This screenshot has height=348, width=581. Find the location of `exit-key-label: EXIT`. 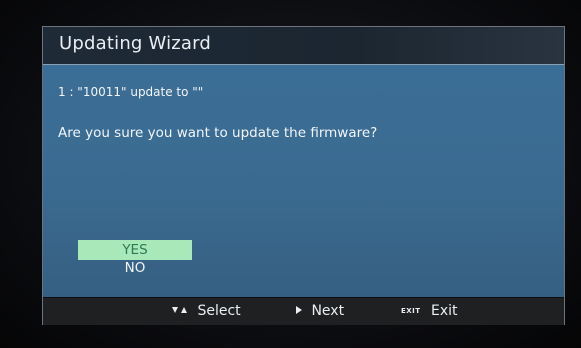

exit-key-label: EXIT is located at coordinates (411, 311).